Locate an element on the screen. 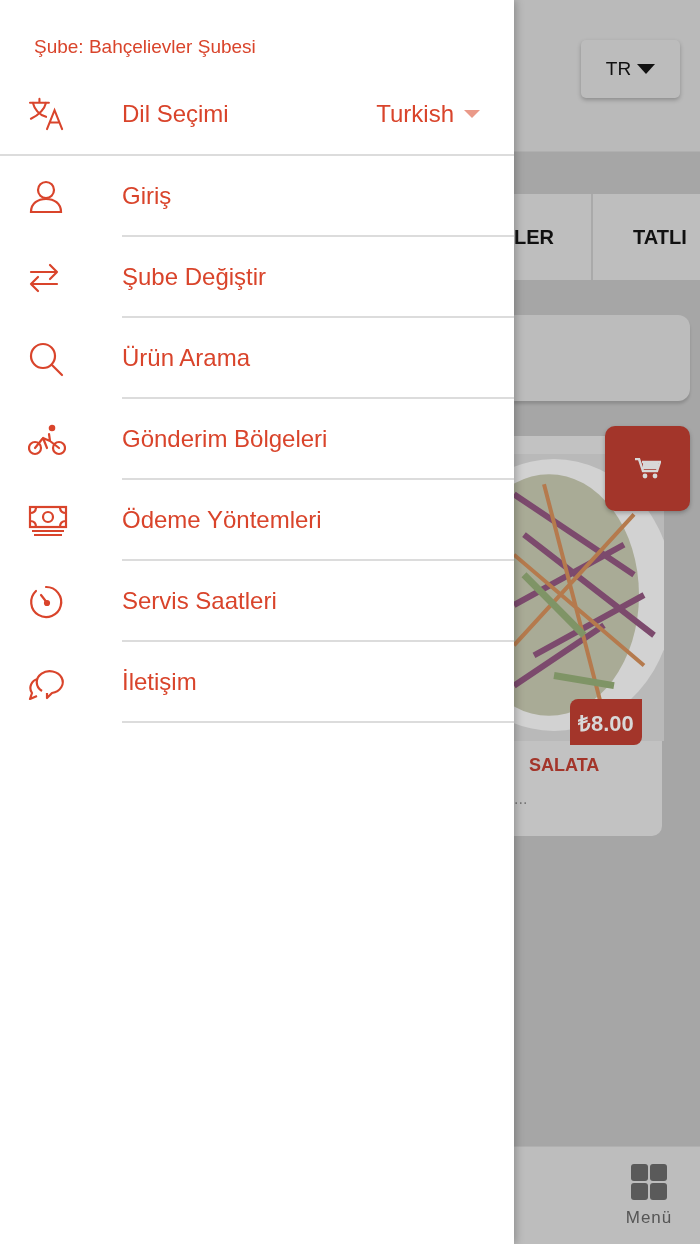 The height and width of the screenshot is (1244, 700). menu-item: Ödeme Yöntemleri is located at coordinates (257, 520).